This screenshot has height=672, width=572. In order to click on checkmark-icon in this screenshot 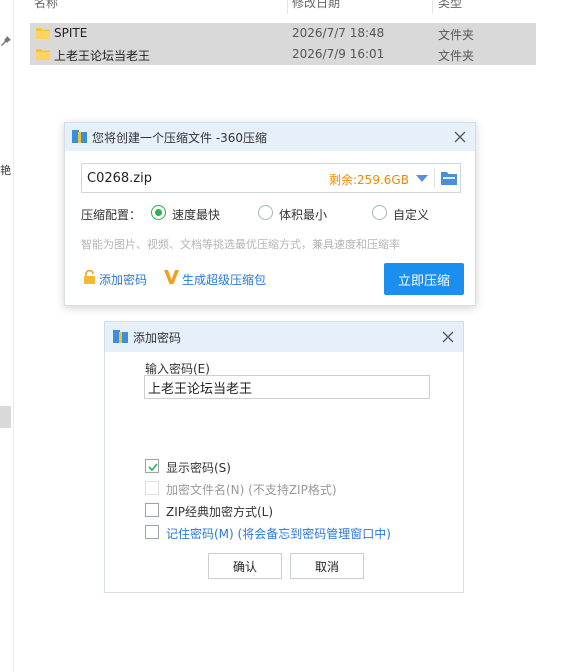, I will do `click(153, 467)`.